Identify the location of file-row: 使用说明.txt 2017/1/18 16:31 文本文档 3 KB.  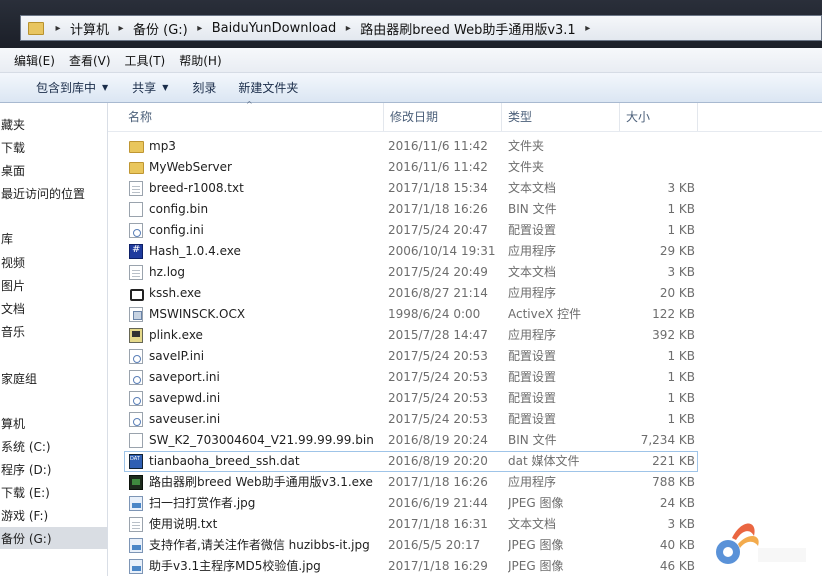
(411, 524).